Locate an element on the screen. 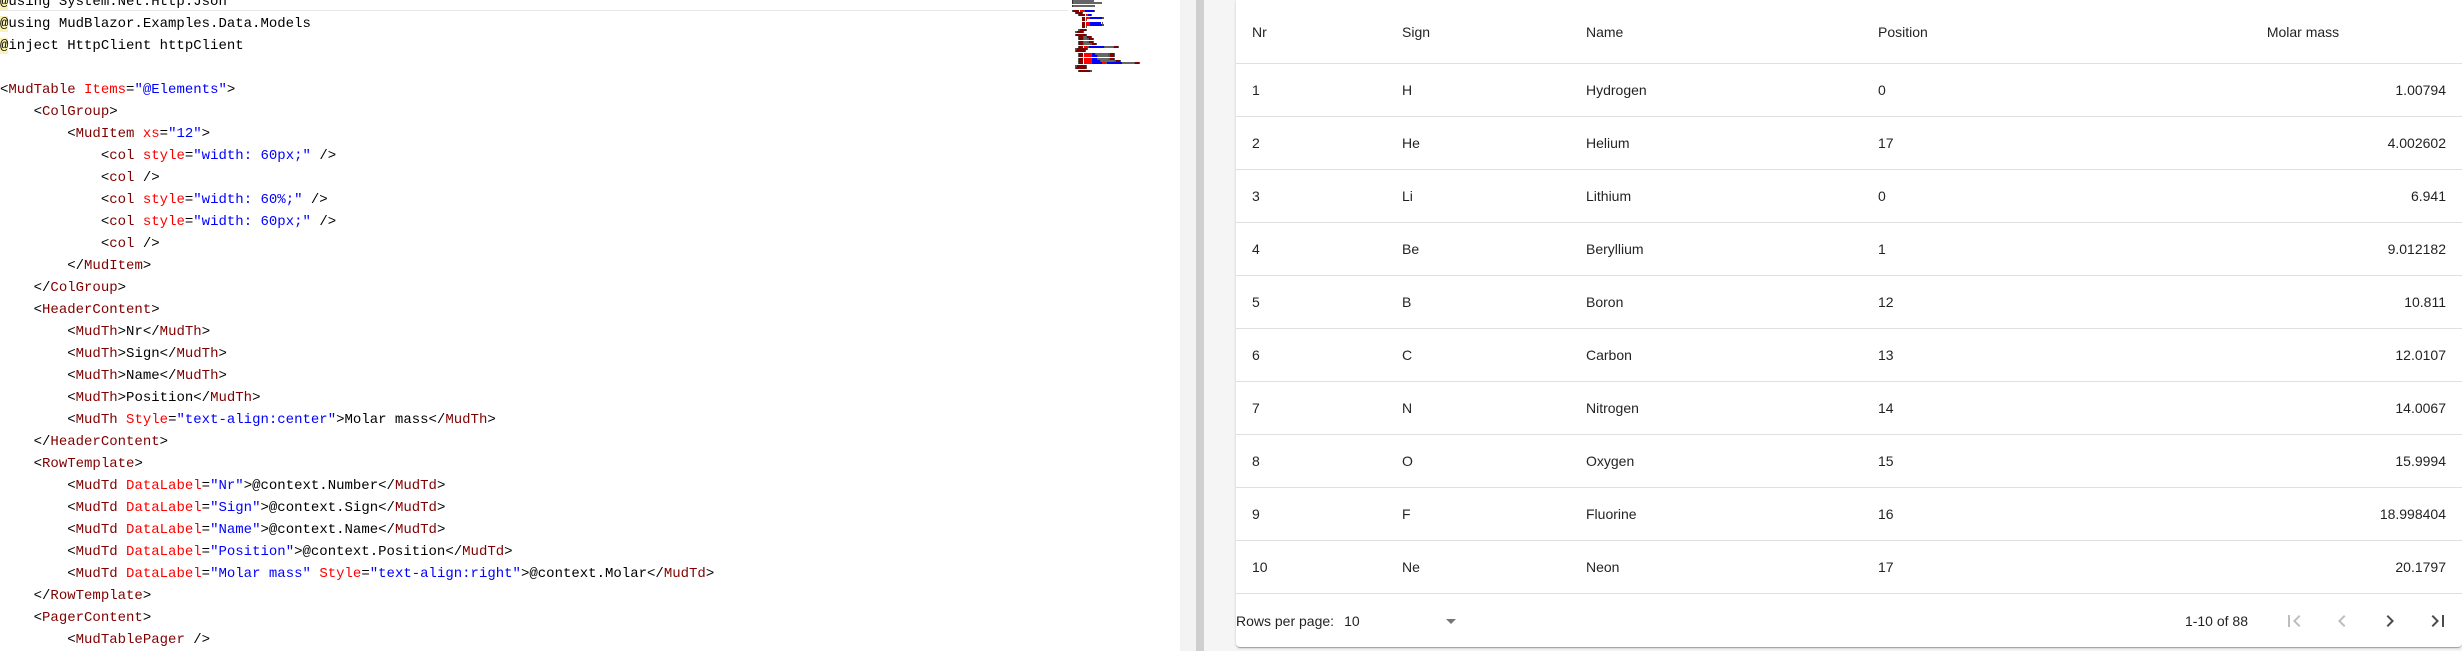  table-cell: 7 is located at coordinates (1311, 408).